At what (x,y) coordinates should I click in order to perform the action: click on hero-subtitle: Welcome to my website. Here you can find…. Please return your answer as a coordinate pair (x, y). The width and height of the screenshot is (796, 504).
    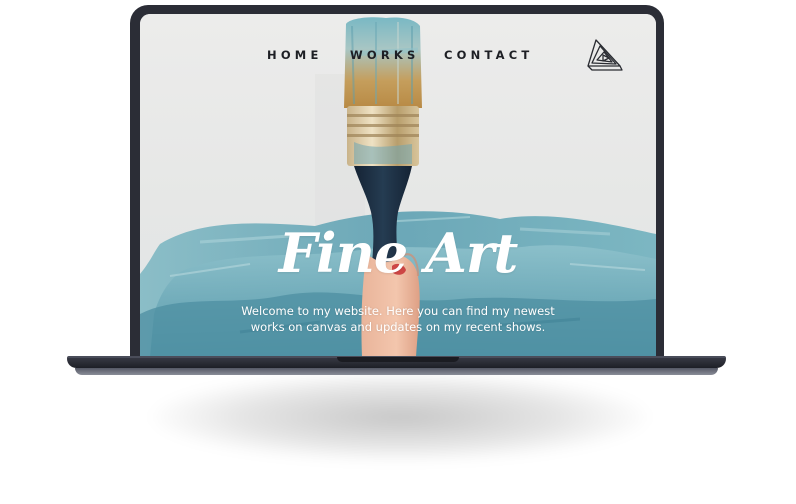
    Looking at the image, I should click on (398, 319).